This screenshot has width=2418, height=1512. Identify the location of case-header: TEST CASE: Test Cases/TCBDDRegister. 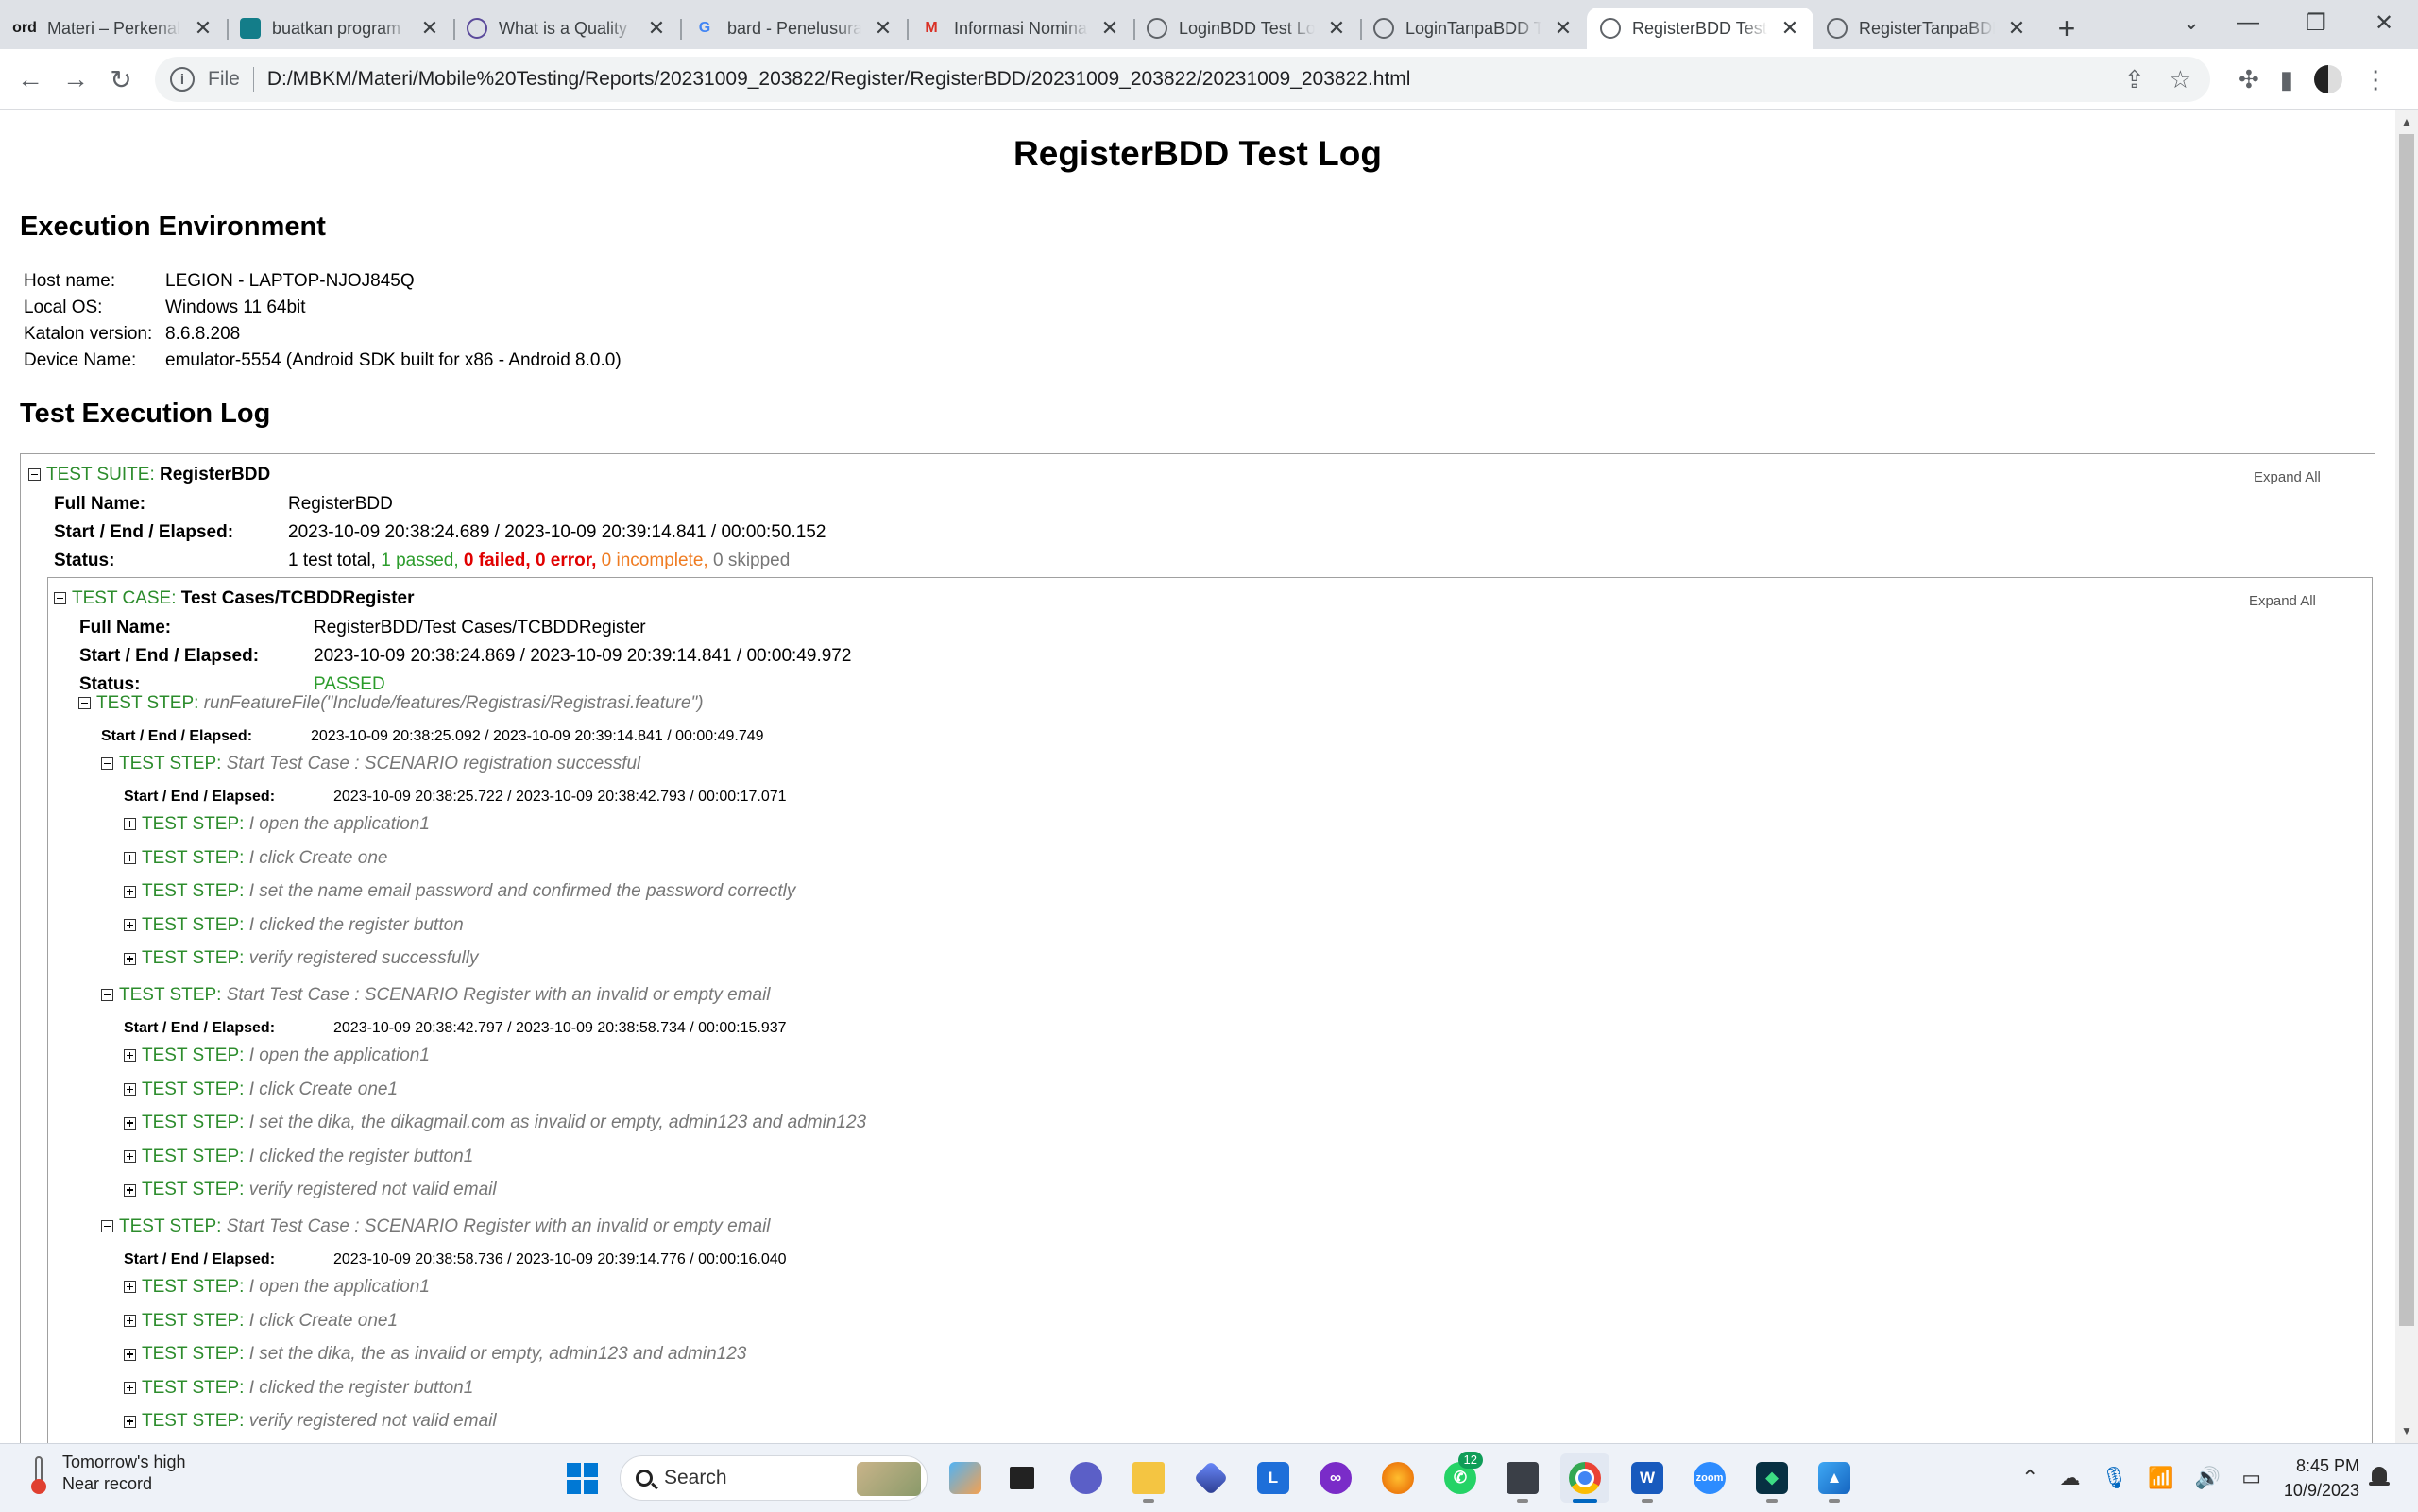
(234, 599).